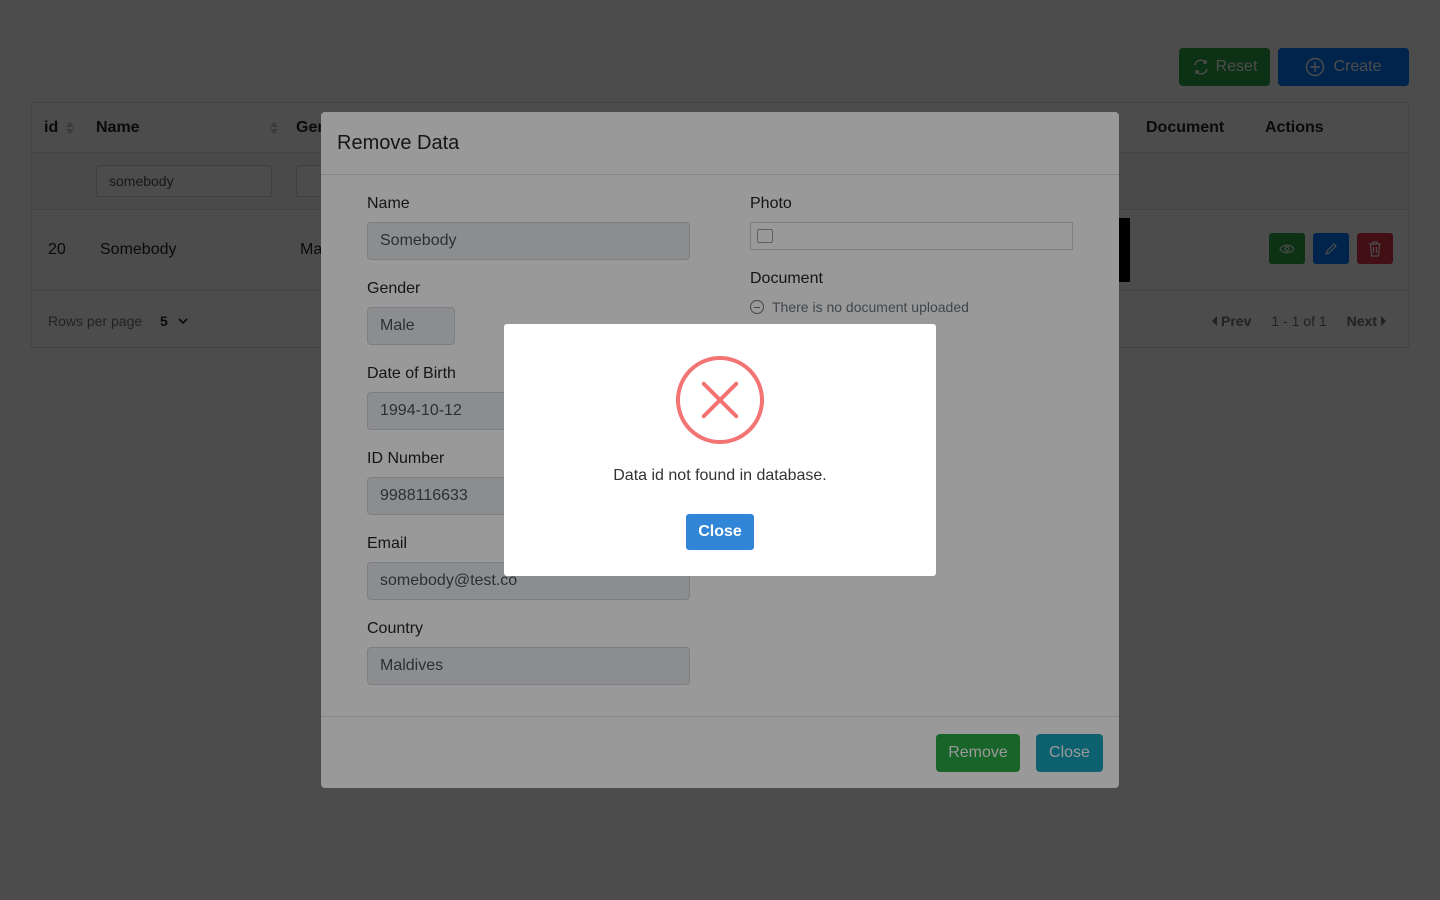 Image resolution: width=1440 pixels, height=900 pixels. Describe the element at coordinates (720, 475) in the screenshot. I see `alert-message: Data id not found in database.` at that location.